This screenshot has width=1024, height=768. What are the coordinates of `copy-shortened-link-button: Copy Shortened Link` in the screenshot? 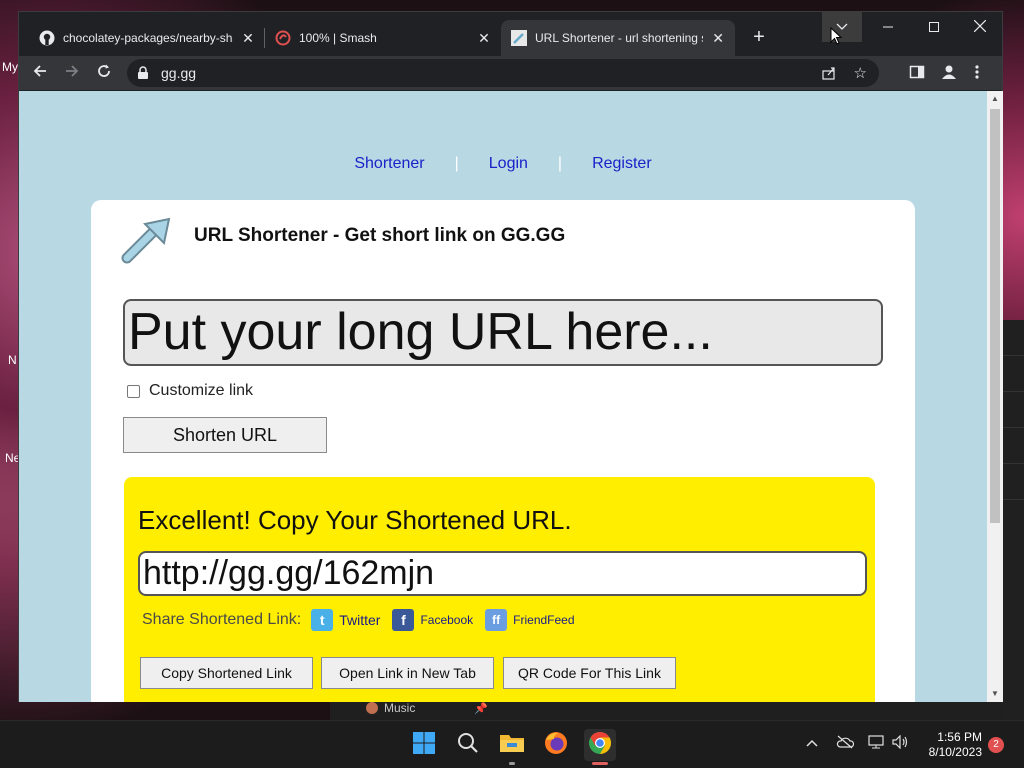 It's located at (226, 673).